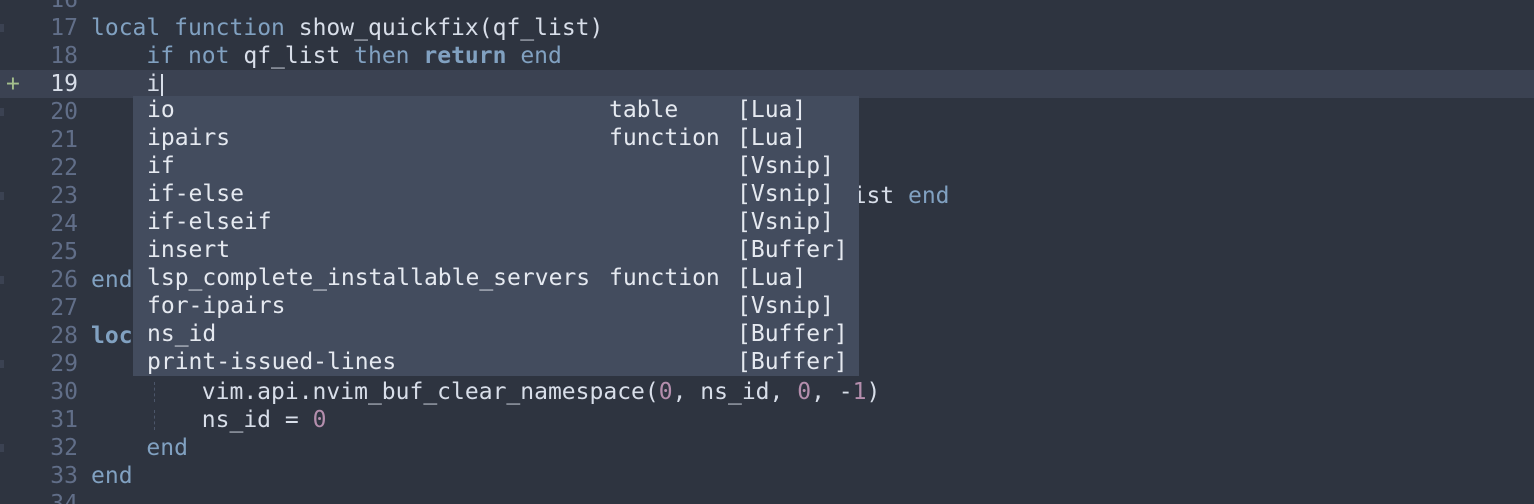  Describe the element at coordinates (873, 392) in the screenshot. I see `code-token: )` at that location.